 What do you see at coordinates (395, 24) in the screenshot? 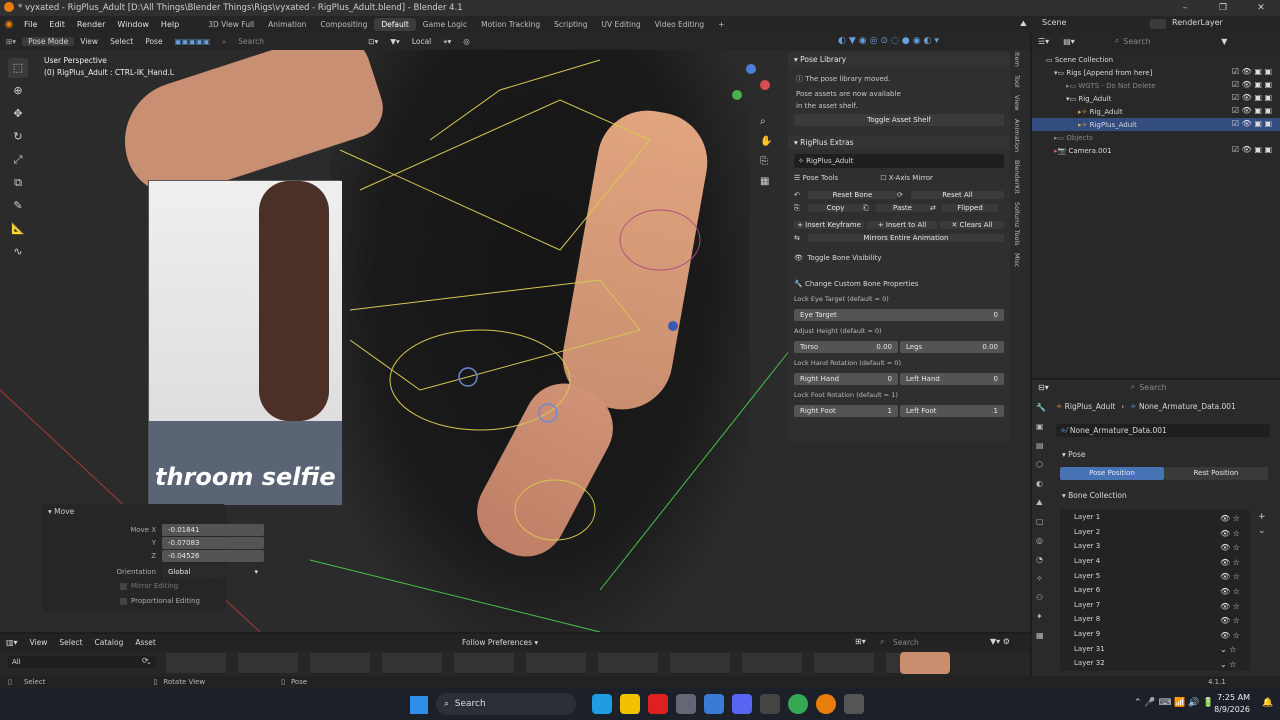
I see `tab-default: Default` at bounding box center [395, 24].